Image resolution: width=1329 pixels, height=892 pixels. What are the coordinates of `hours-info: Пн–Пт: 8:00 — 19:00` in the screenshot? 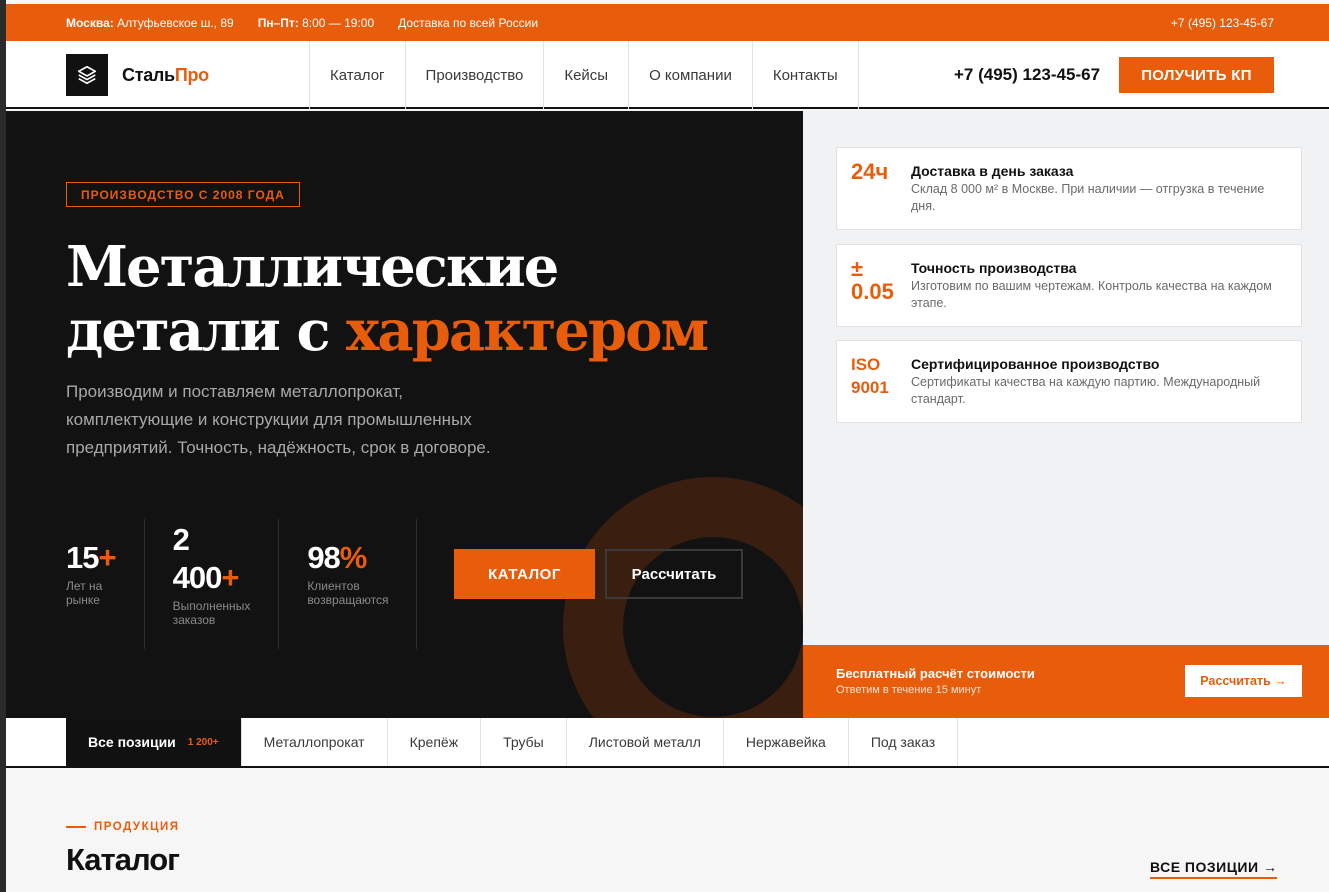 It's located at (316, 23).